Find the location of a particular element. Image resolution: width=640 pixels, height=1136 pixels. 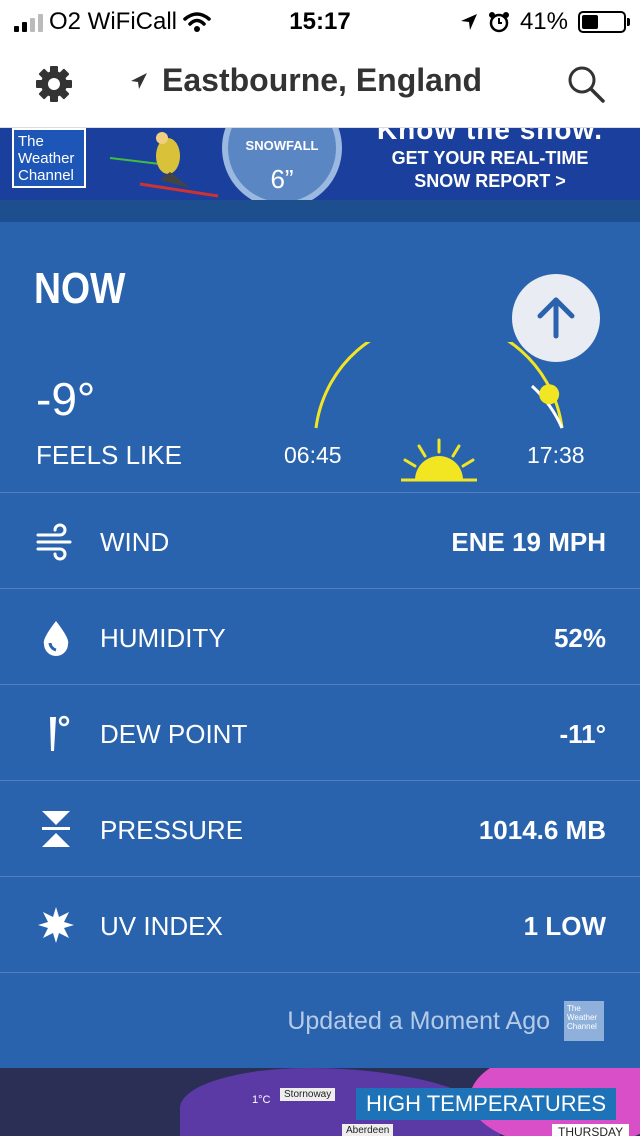

divider-band is located at coordinates (320, 211).